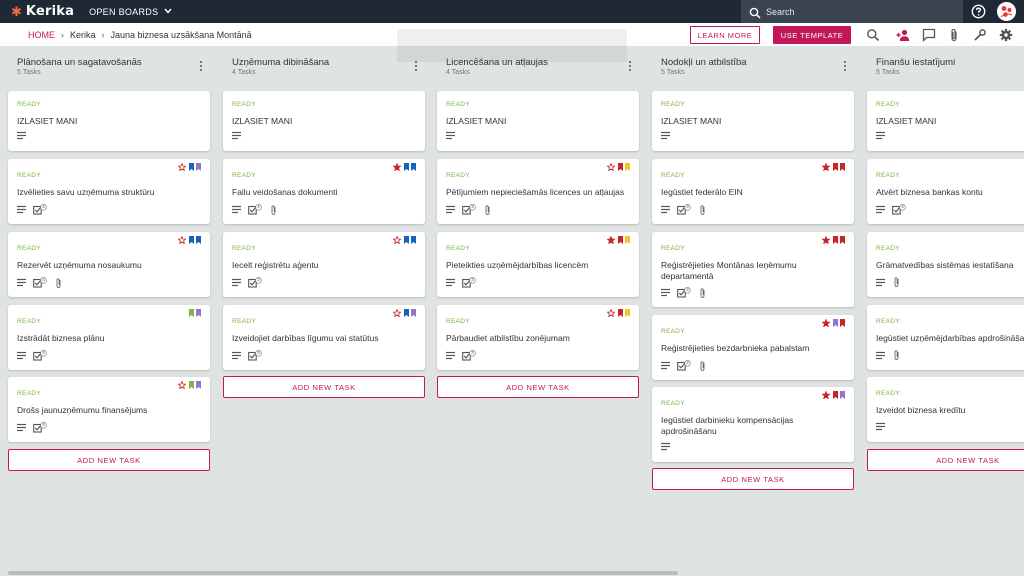 The height and width of the screenshot is (576, 1024). I want to click on column-header: Nodokļi un atbilstība 5 Tasks, so click(753, 70).